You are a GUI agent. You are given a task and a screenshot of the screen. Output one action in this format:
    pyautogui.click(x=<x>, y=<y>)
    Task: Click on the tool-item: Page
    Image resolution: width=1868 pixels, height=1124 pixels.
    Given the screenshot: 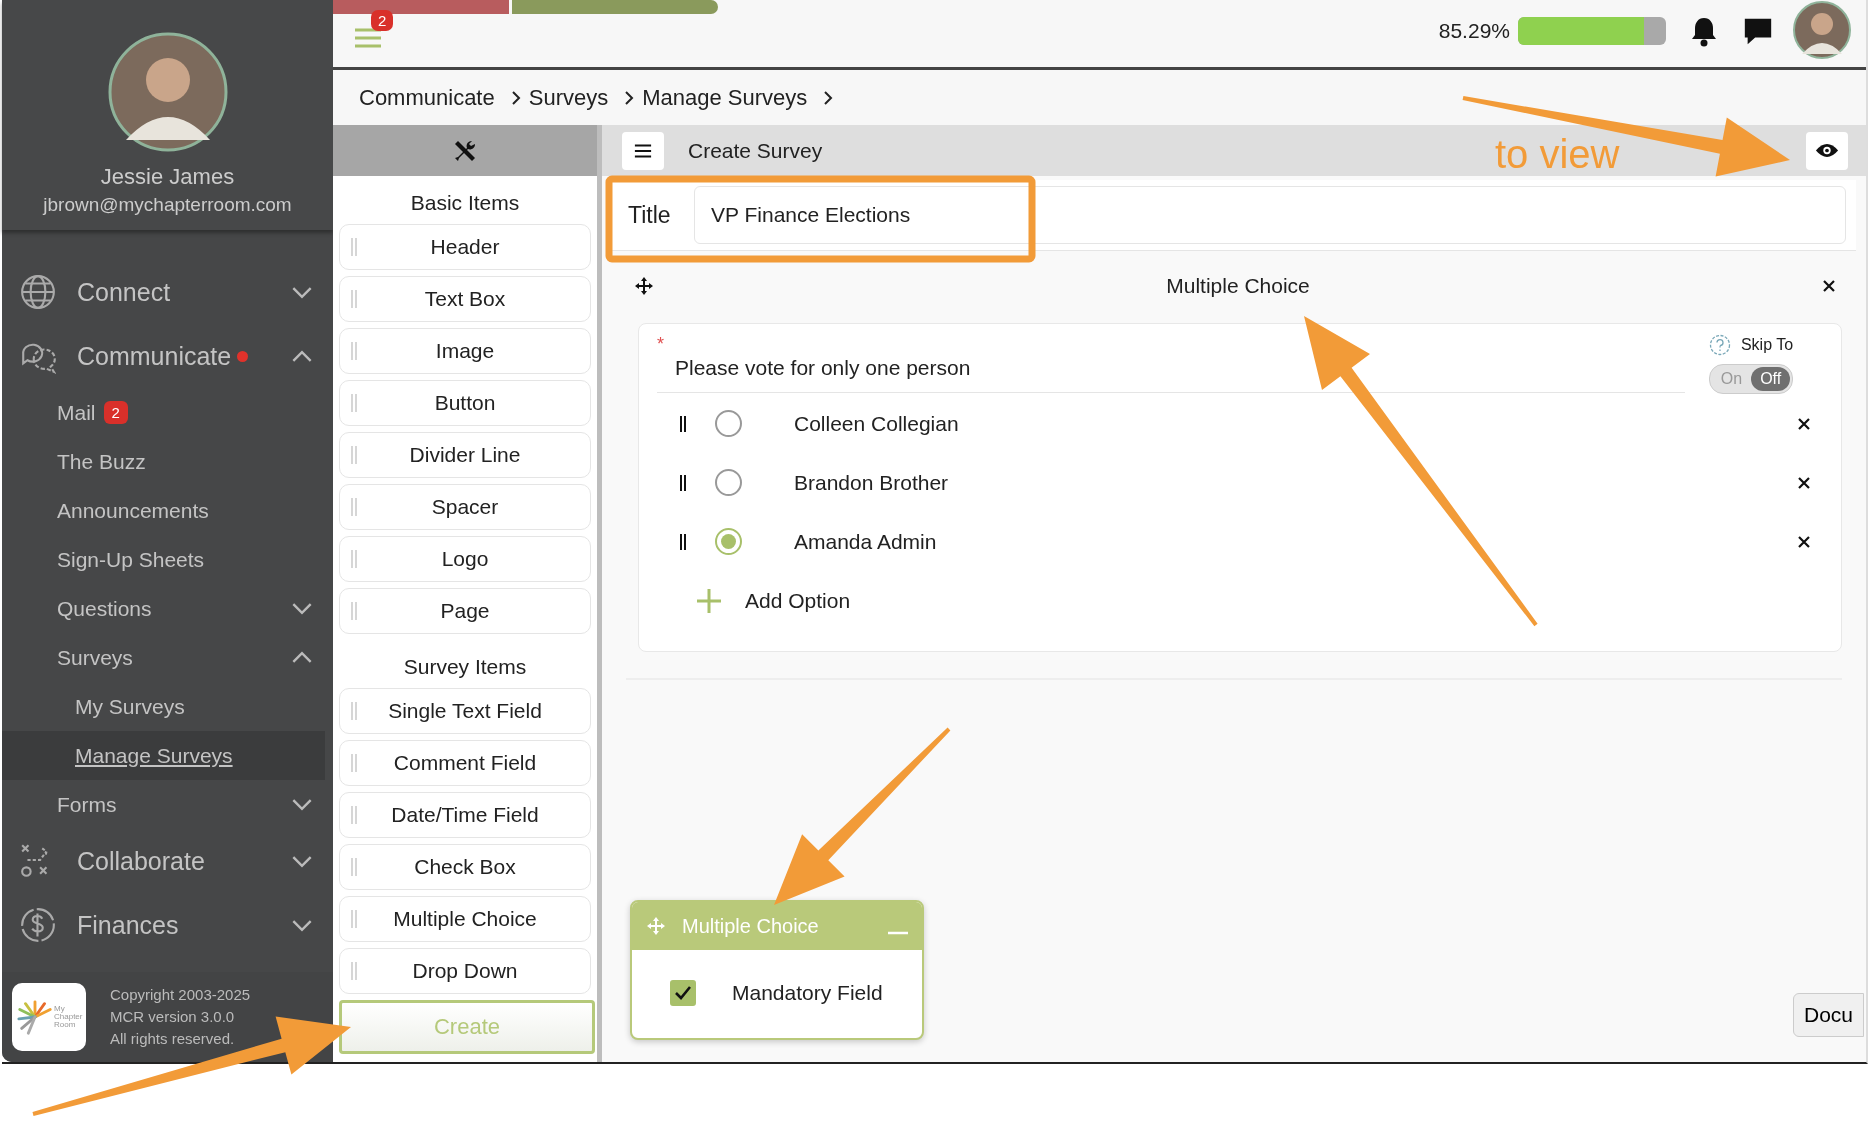 What is the action you would take?
    pyautogui.click(x=465, y=611)
    